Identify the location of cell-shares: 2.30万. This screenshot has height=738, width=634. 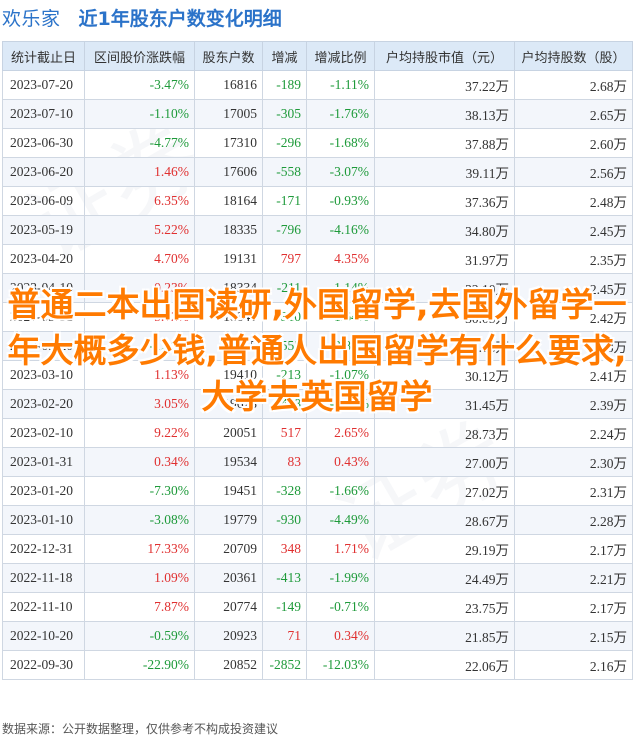
(573, 462).